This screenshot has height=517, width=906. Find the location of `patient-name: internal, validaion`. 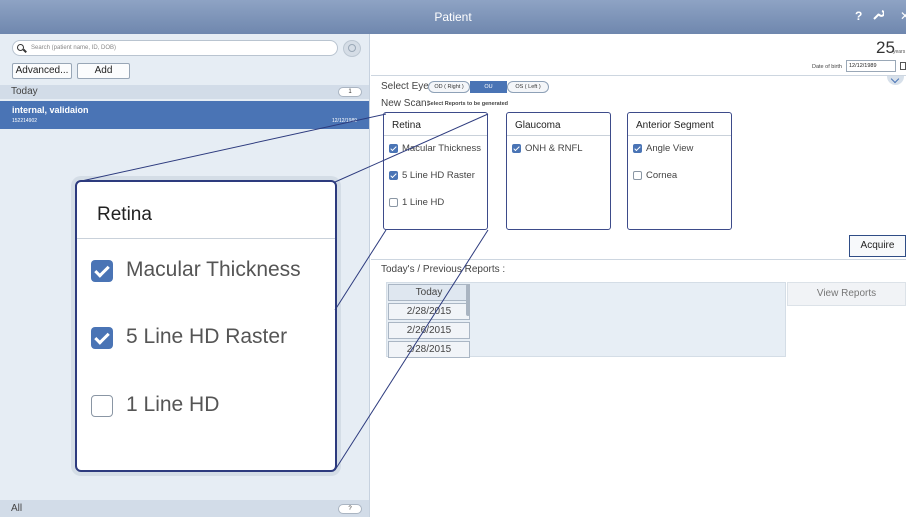

patient-name: internal, validaion is located at coordinates (50, 110).